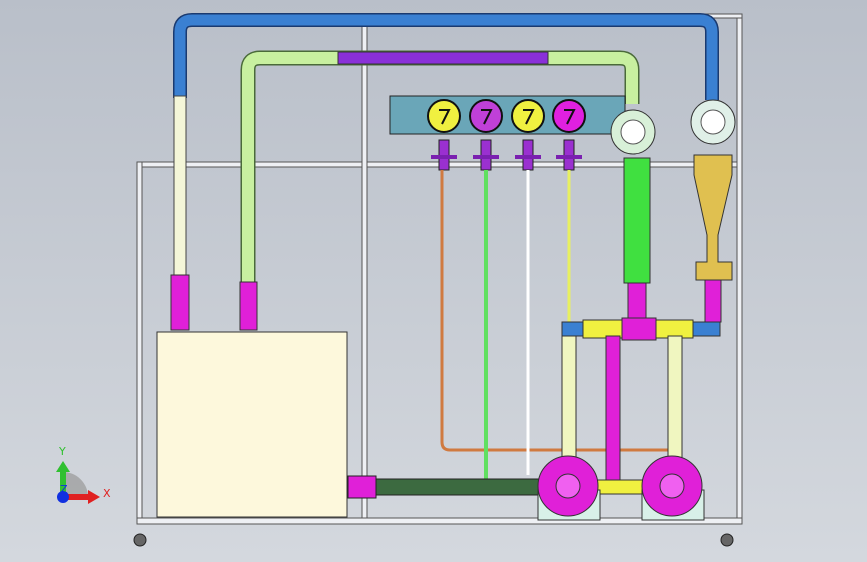 This screenshot has height=562, width=867. I want to click on water-tank, so click(252, 424).